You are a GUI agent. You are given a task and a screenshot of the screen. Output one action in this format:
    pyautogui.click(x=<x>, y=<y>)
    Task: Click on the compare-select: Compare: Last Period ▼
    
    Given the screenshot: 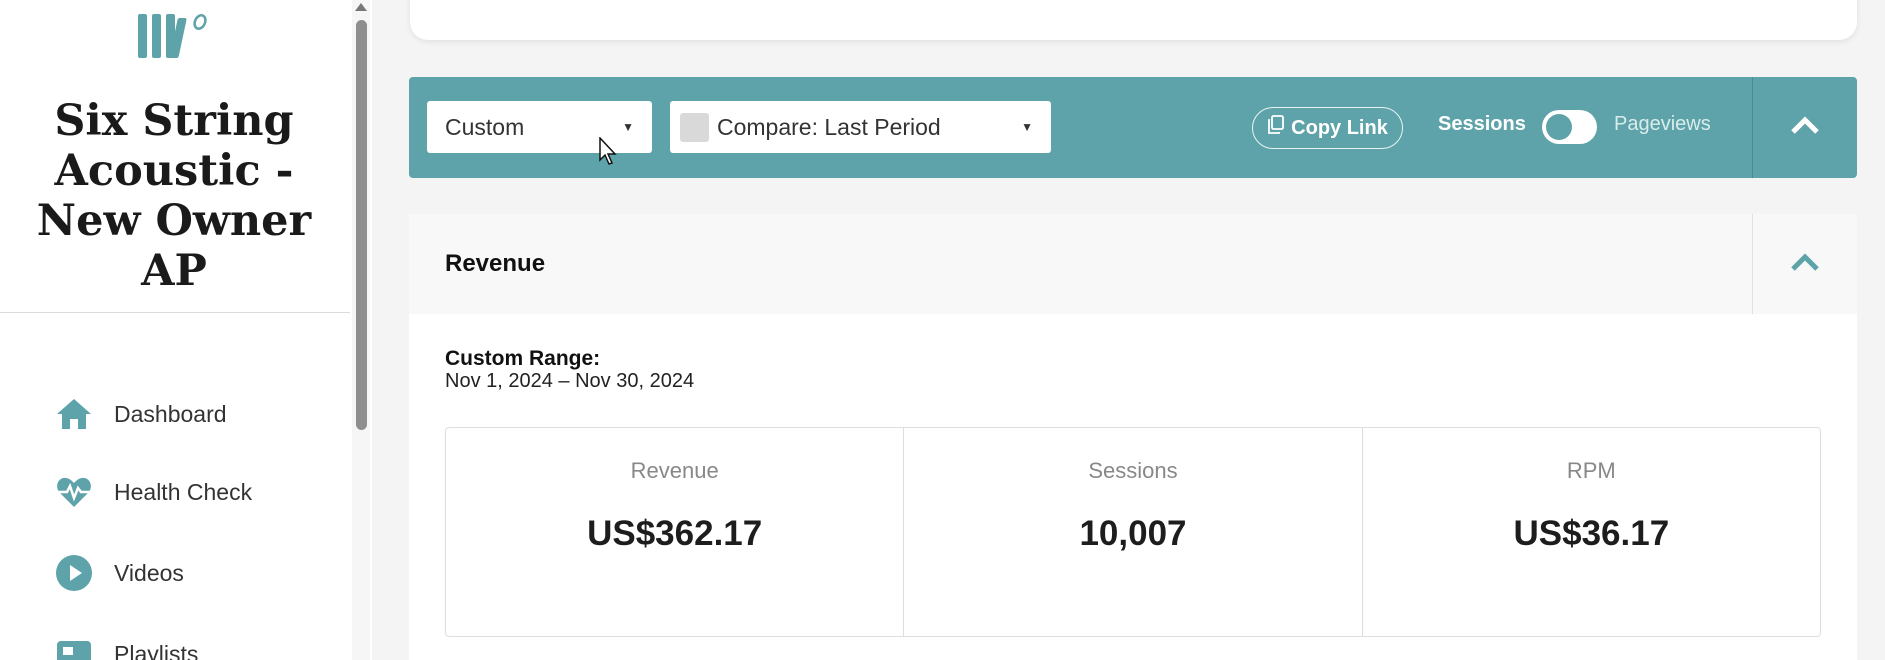 What is the action you would take?
    pyautogui.click(x=860, y=127)
    